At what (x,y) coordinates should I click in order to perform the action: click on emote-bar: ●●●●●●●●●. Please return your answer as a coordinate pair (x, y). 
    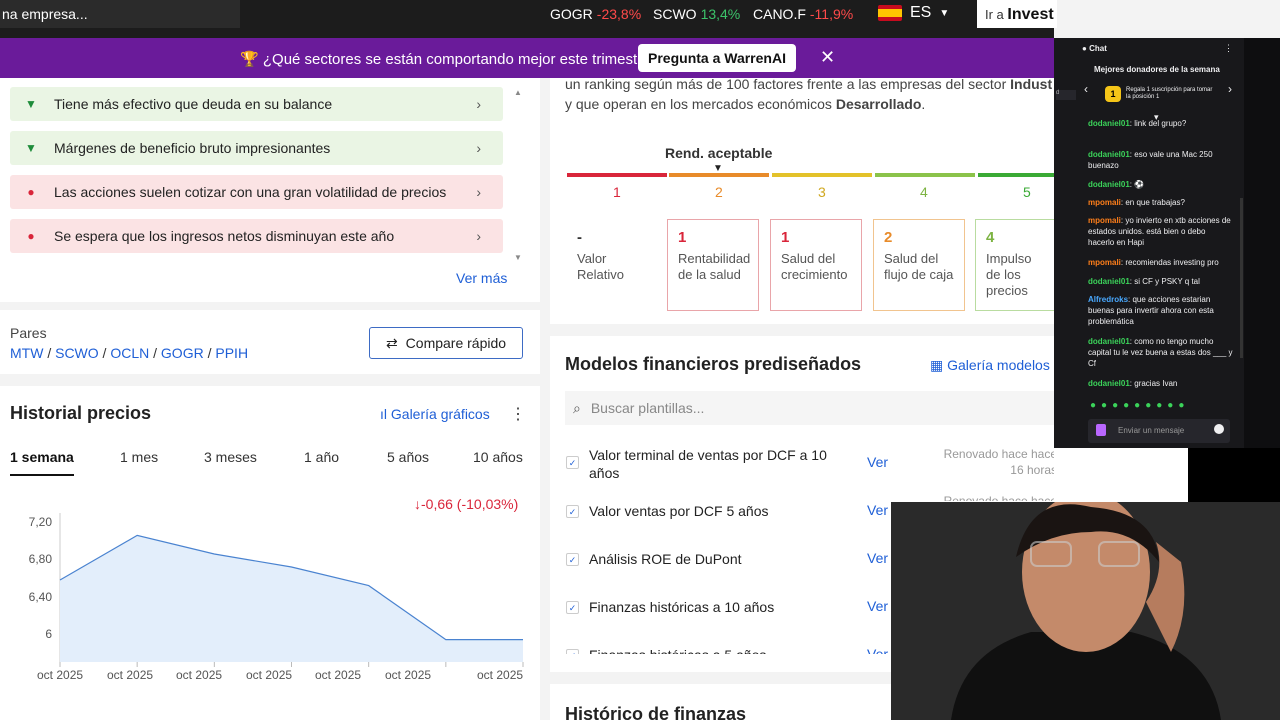
    Looking at the image, I should click on (1139, 405).